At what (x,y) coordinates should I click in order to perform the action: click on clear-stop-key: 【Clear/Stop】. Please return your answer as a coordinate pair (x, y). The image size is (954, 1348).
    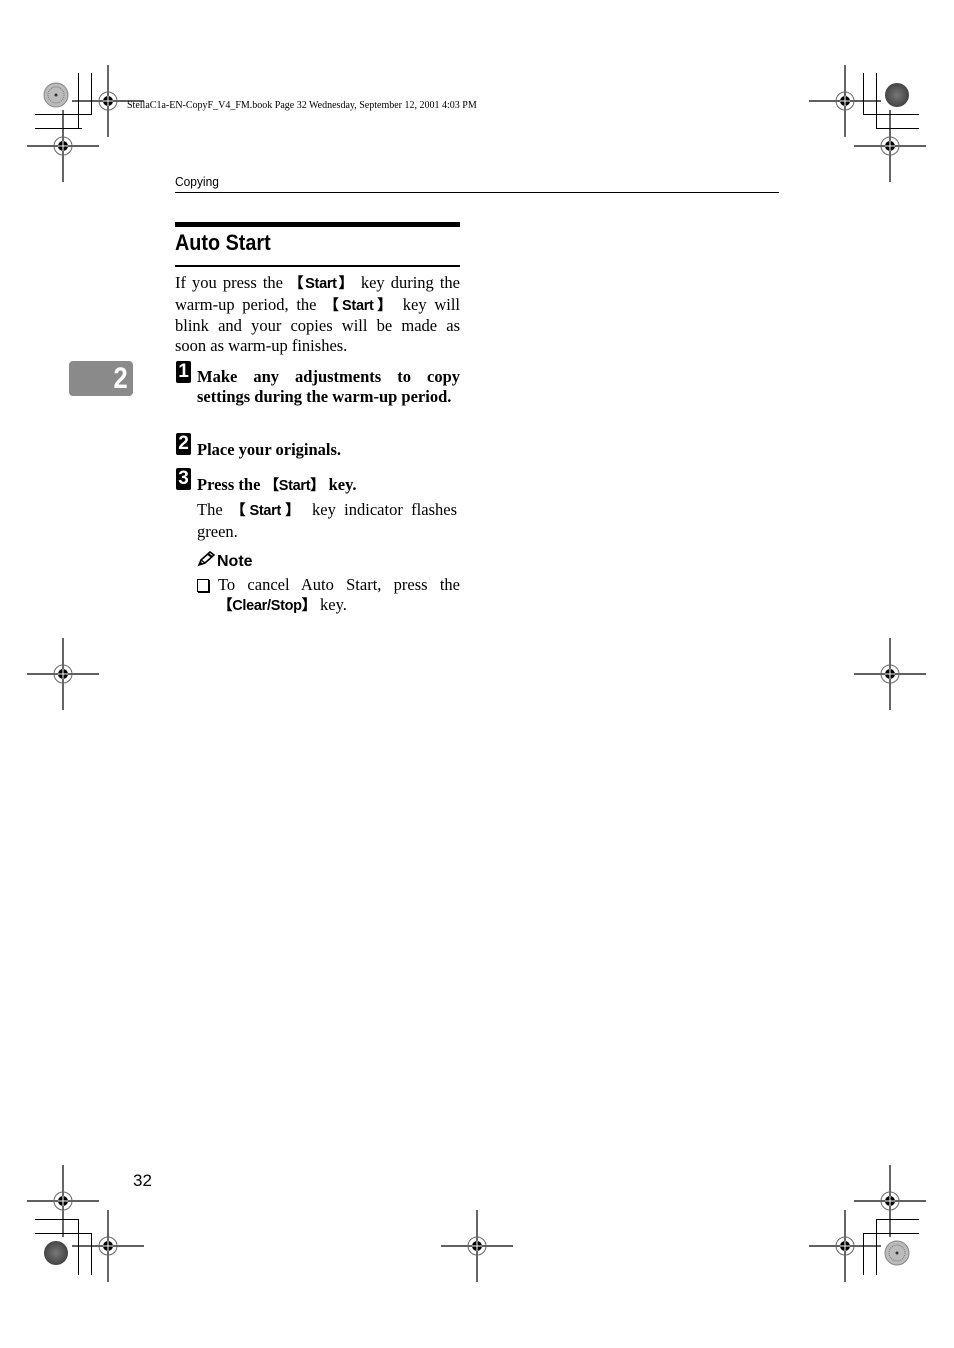
    Looking at the image, I should click on (267, 606).